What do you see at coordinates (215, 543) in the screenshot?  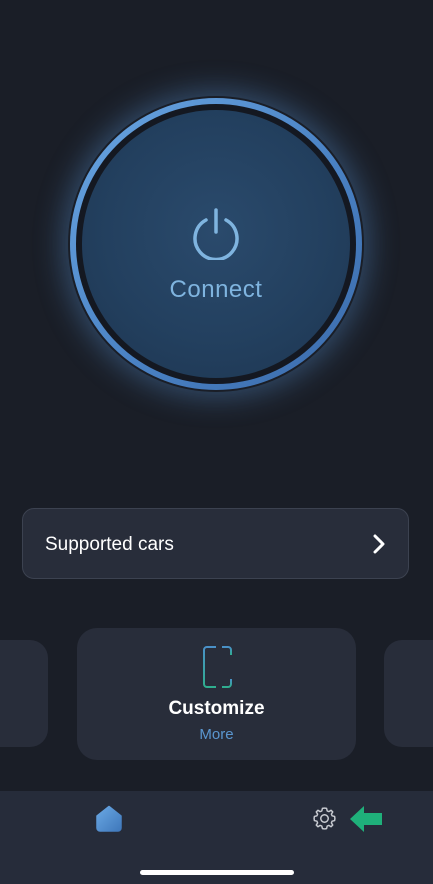 I see `supported-cars-button: Supported cars` at bounding box center [215, 543].